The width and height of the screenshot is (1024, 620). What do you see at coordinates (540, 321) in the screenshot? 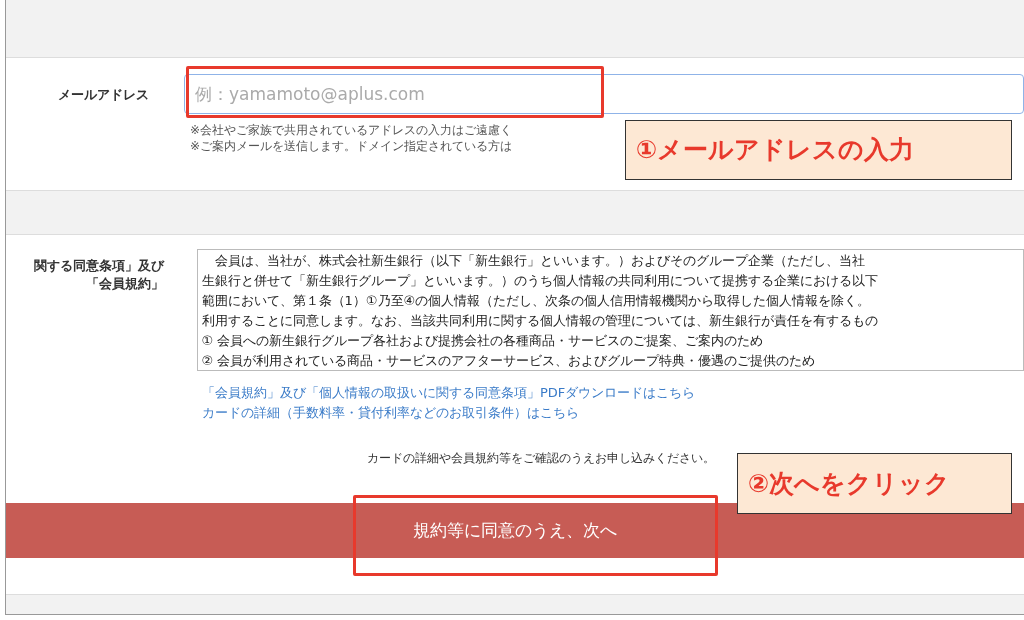
I see `terms-text-line: 利用することに同意します。なお、当該共同利用に関する個人情報の管理については、新生銀行が責任を有するもの` at bounding box center [540, 321].